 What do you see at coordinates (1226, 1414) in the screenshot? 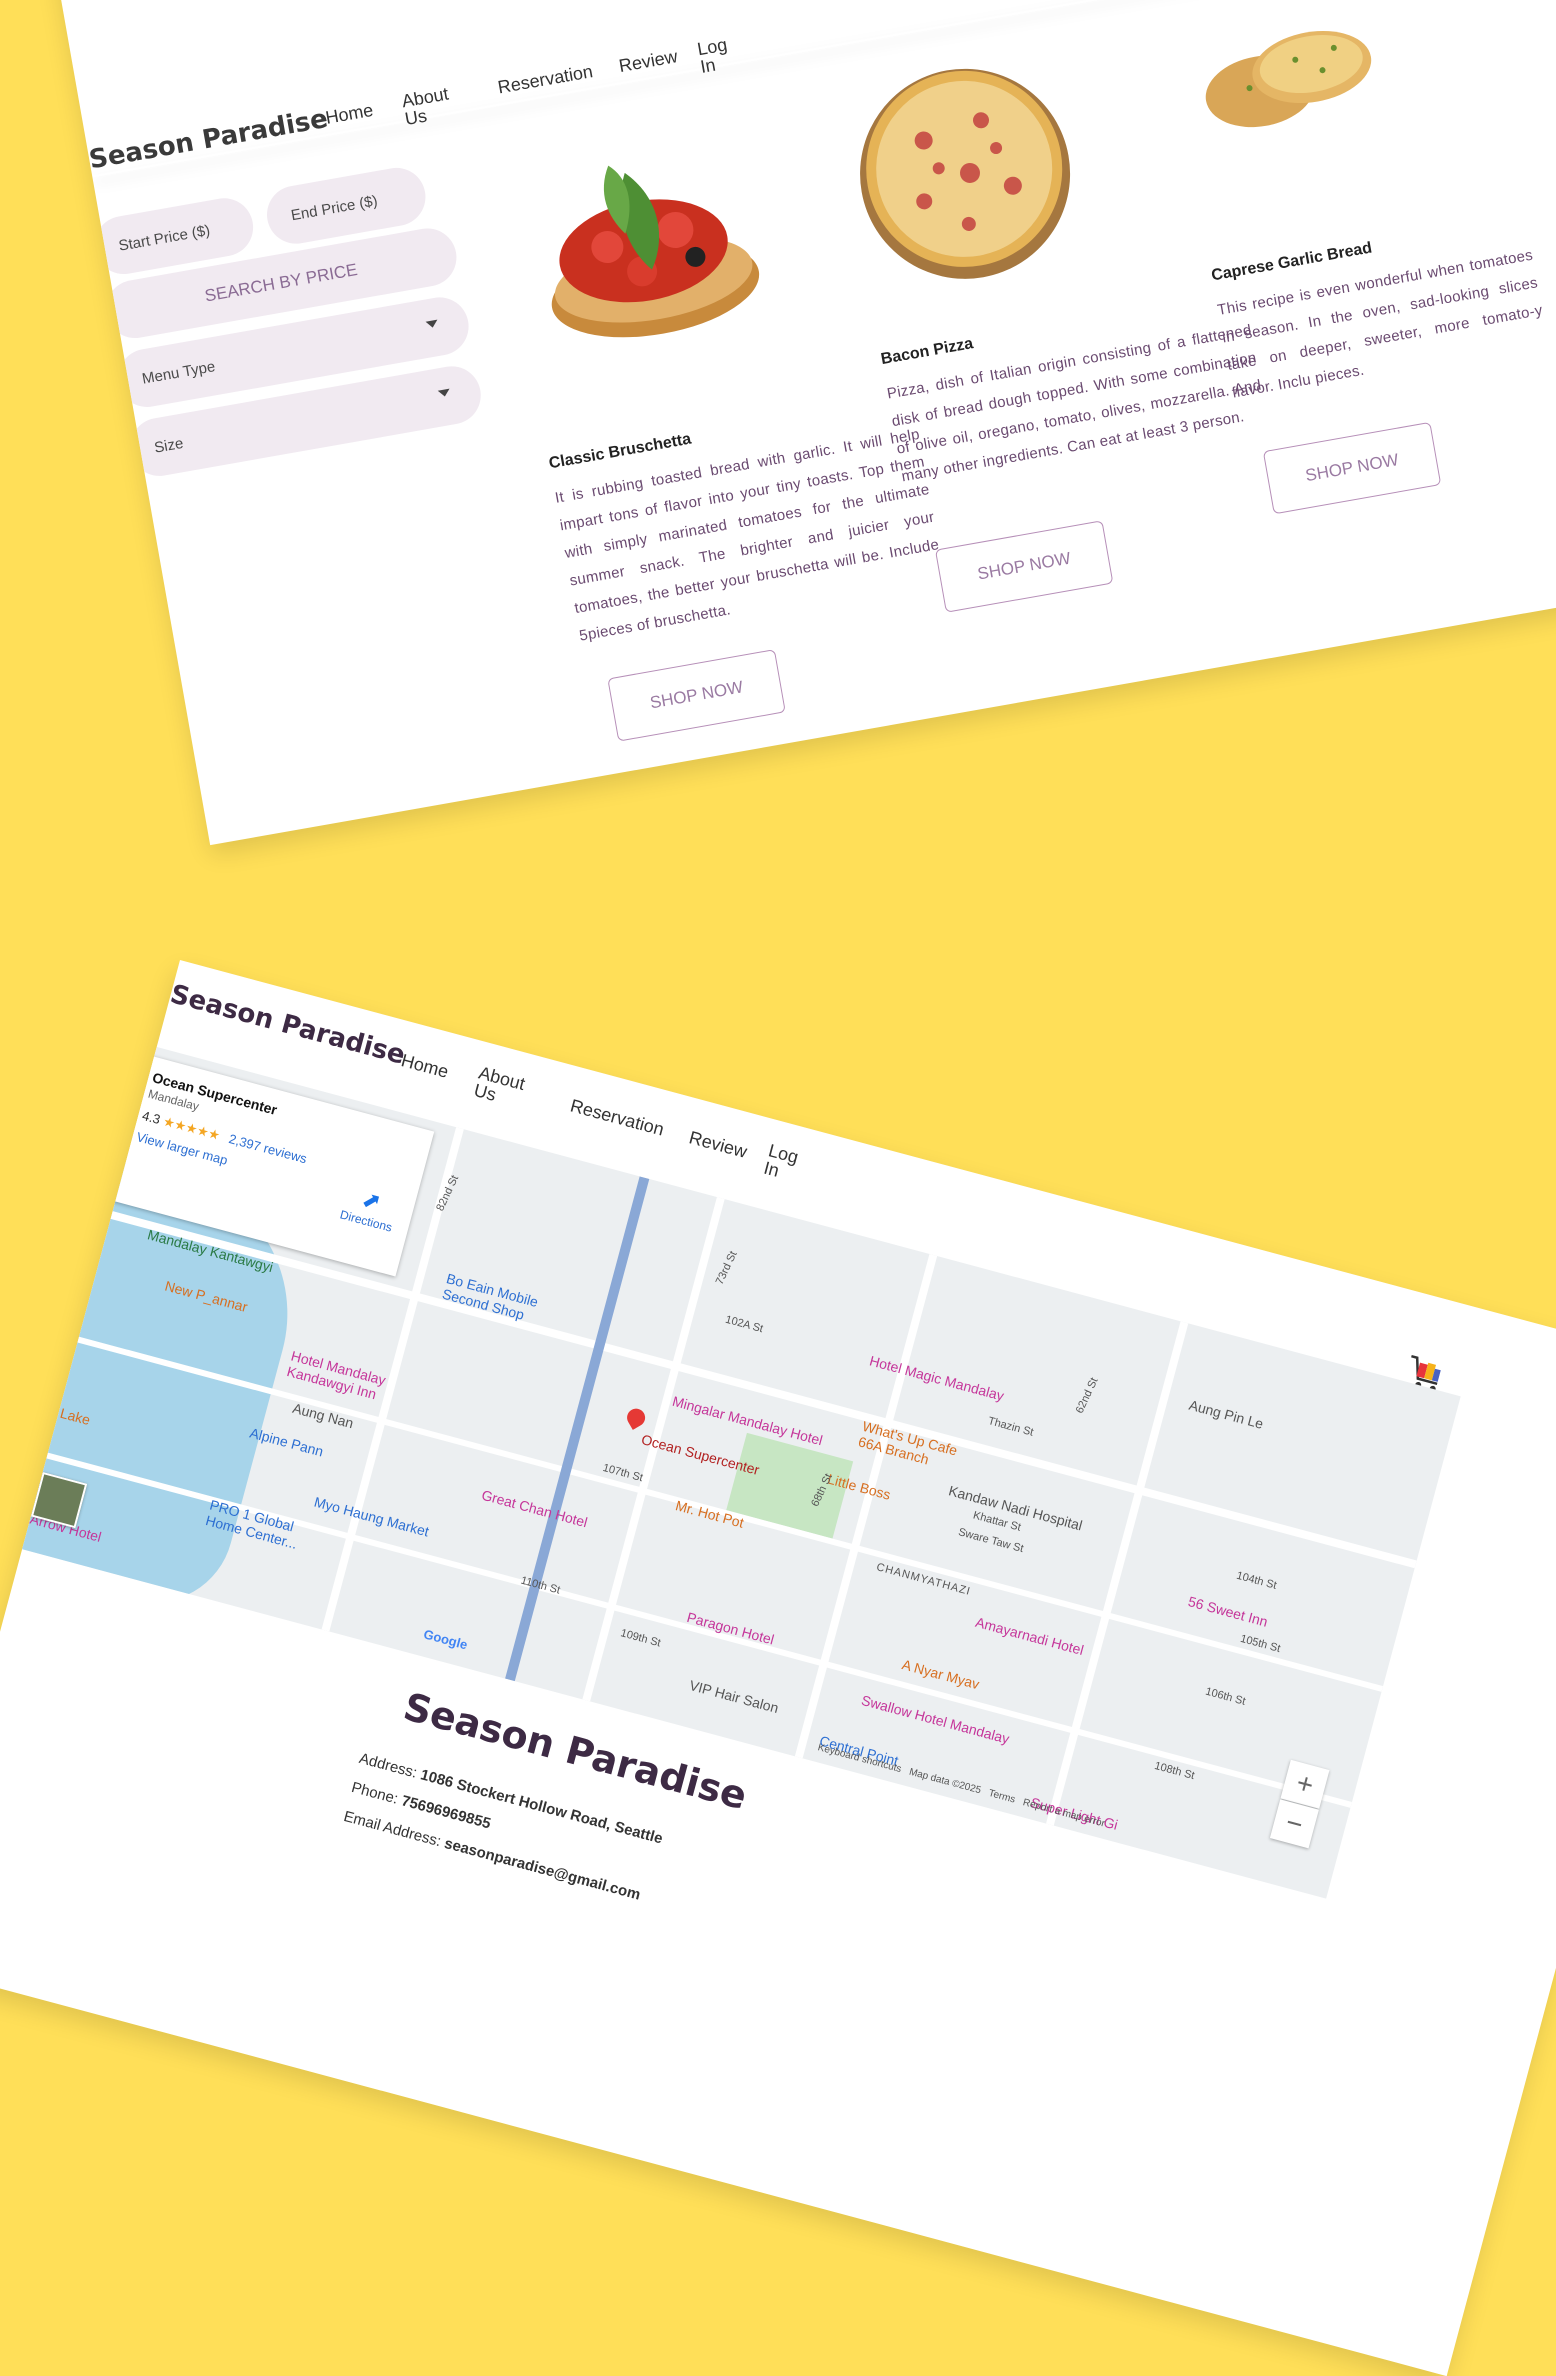
I see `map-label: Aung Pin Le` at bounding box center [1226, 1414].